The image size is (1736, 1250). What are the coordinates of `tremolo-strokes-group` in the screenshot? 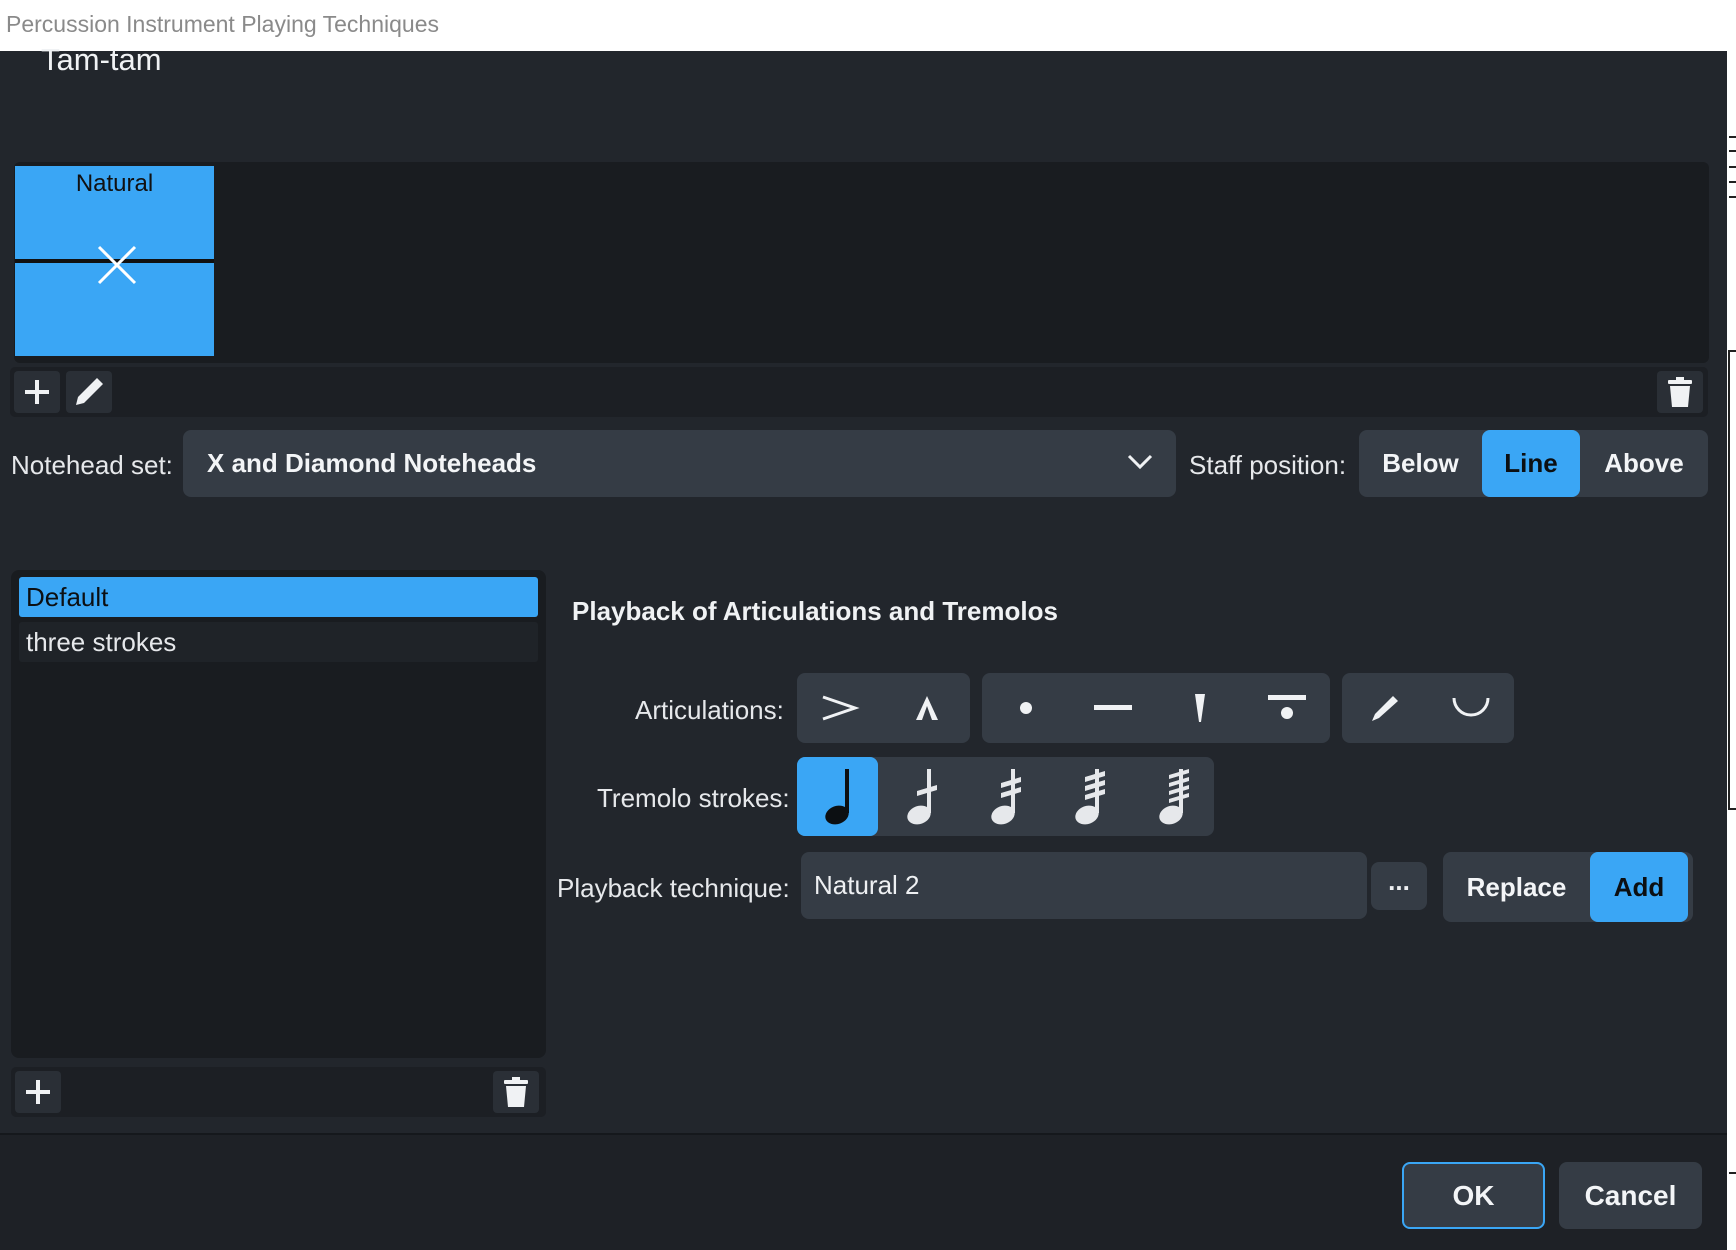 It's located at (1005, 796).